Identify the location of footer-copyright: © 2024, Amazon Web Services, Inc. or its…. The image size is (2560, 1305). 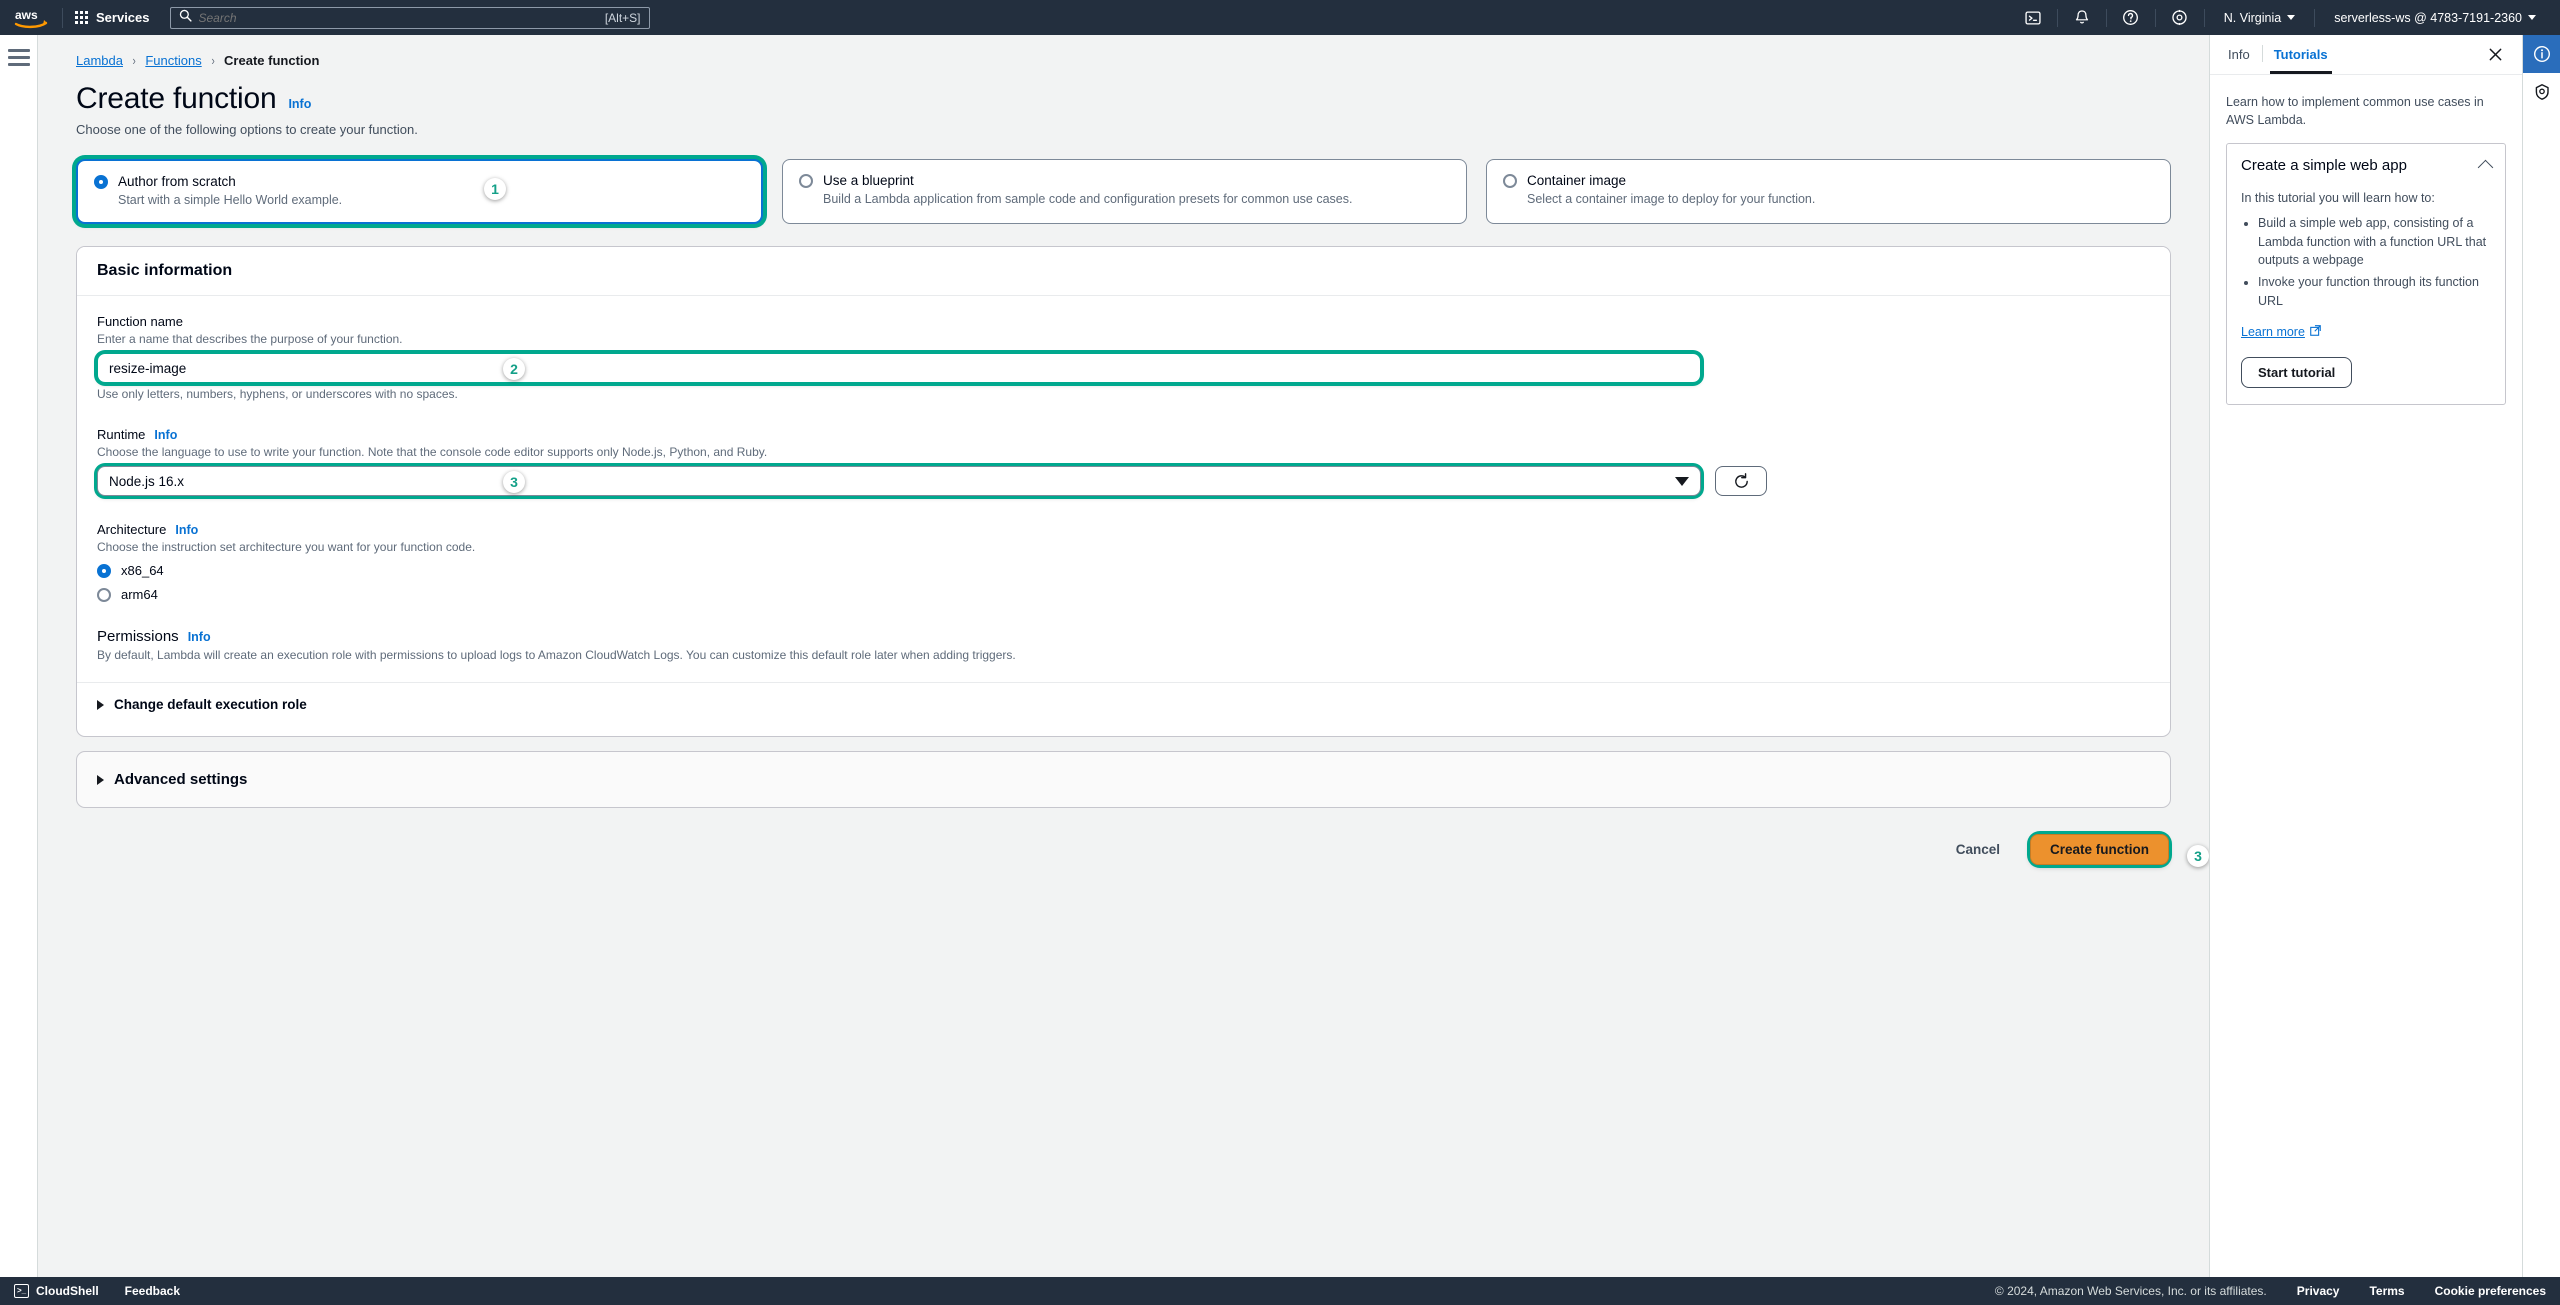
(2130, 1291).